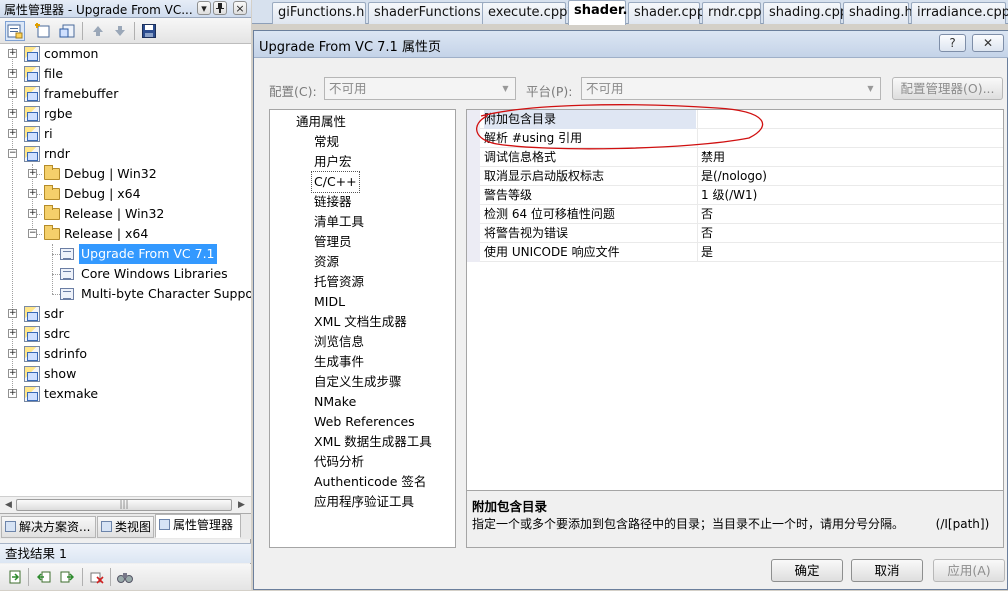 Image resolution: width=1008 pixels, height=591 pixels. What do you see at coordinates (321, 122) in the screenshot?
I see `nav-common-properties: 通用属性` at bounding box center [321, 122].